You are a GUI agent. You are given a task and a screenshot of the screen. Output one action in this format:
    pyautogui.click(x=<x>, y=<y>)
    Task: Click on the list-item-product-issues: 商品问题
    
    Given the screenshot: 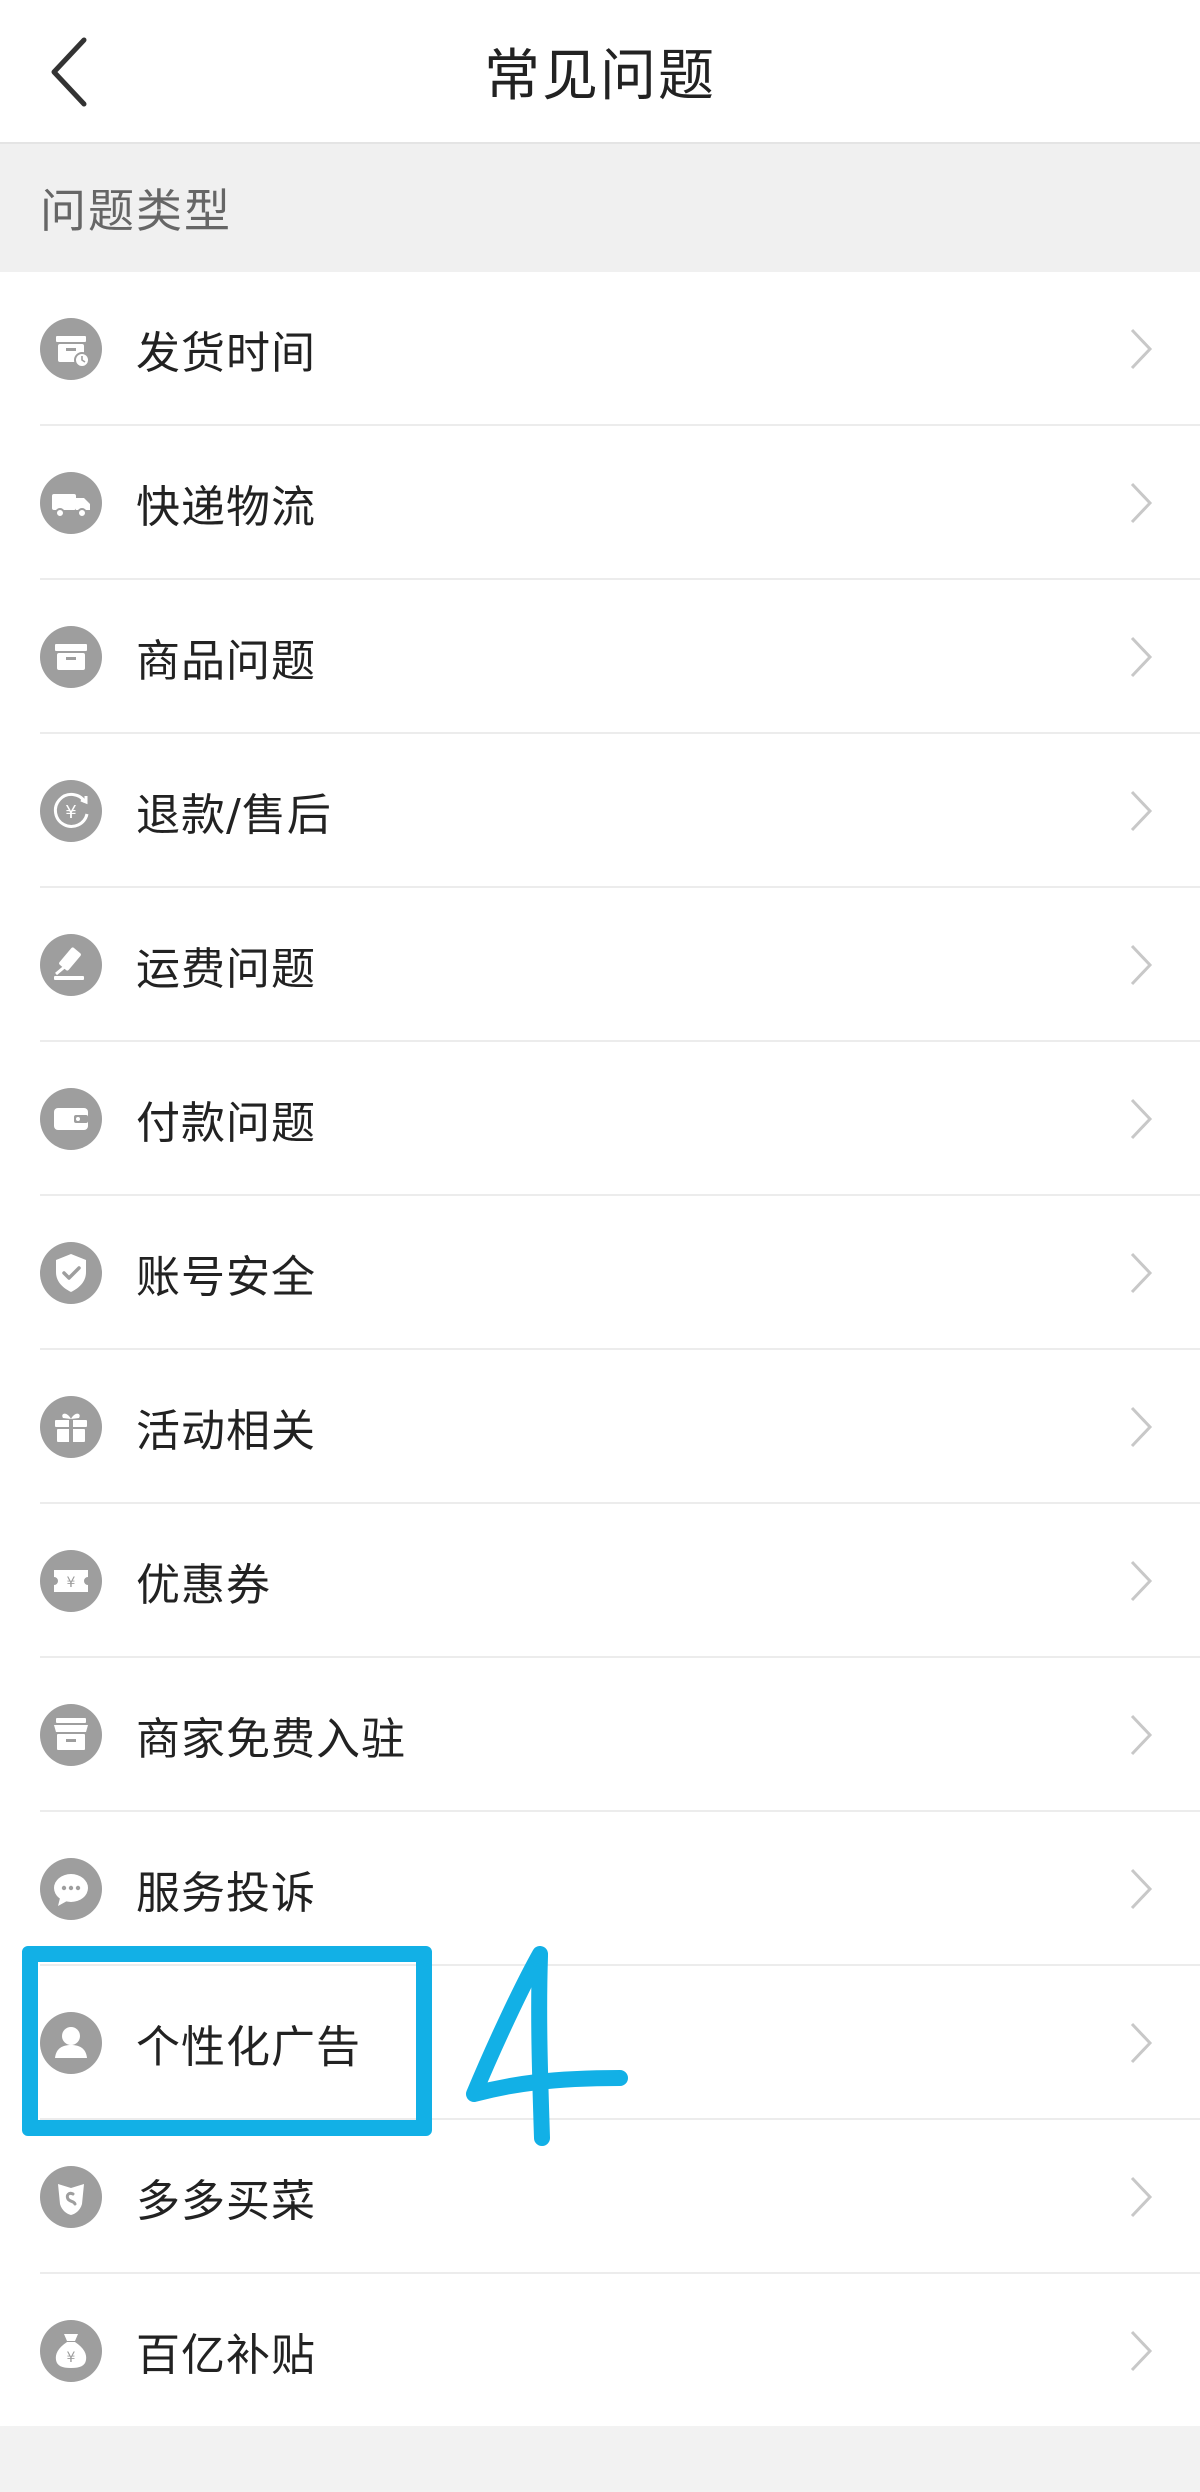 What is the action you would take?
    pyautogui.click(x=600, y=657)
    